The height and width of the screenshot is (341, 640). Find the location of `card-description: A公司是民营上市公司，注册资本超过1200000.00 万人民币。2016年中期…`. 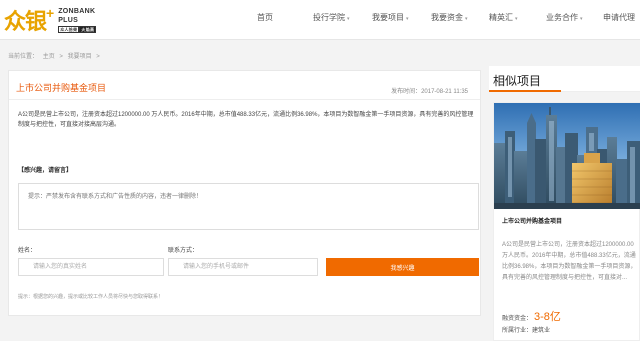

card-description: A公司是民营上市公司，注册资本超过1200000.00 万人民币。2016年中期… is located at coordinates (569, 261).